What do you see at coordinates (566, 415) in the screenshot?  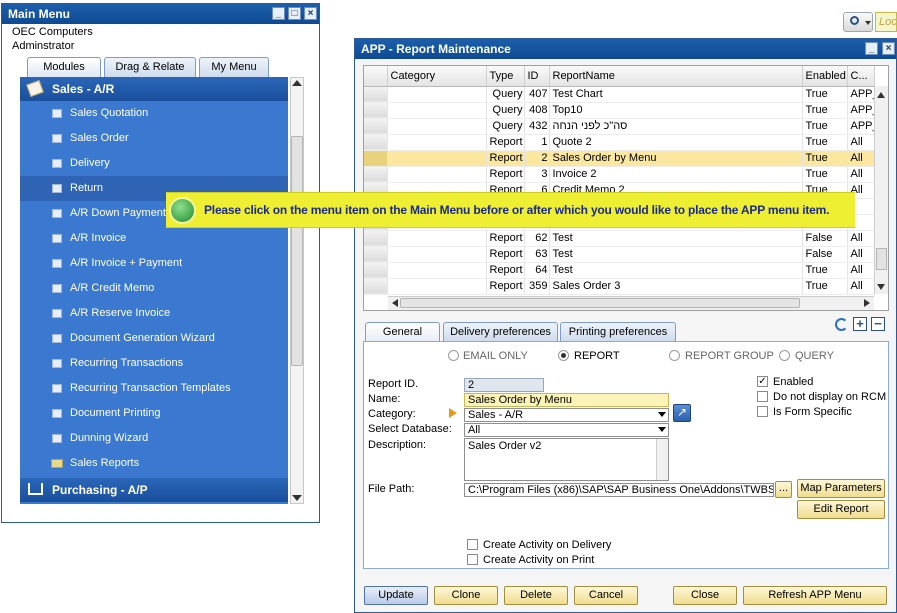 I see `category-select: Sales - A/R` at bounding box center [566, 415].